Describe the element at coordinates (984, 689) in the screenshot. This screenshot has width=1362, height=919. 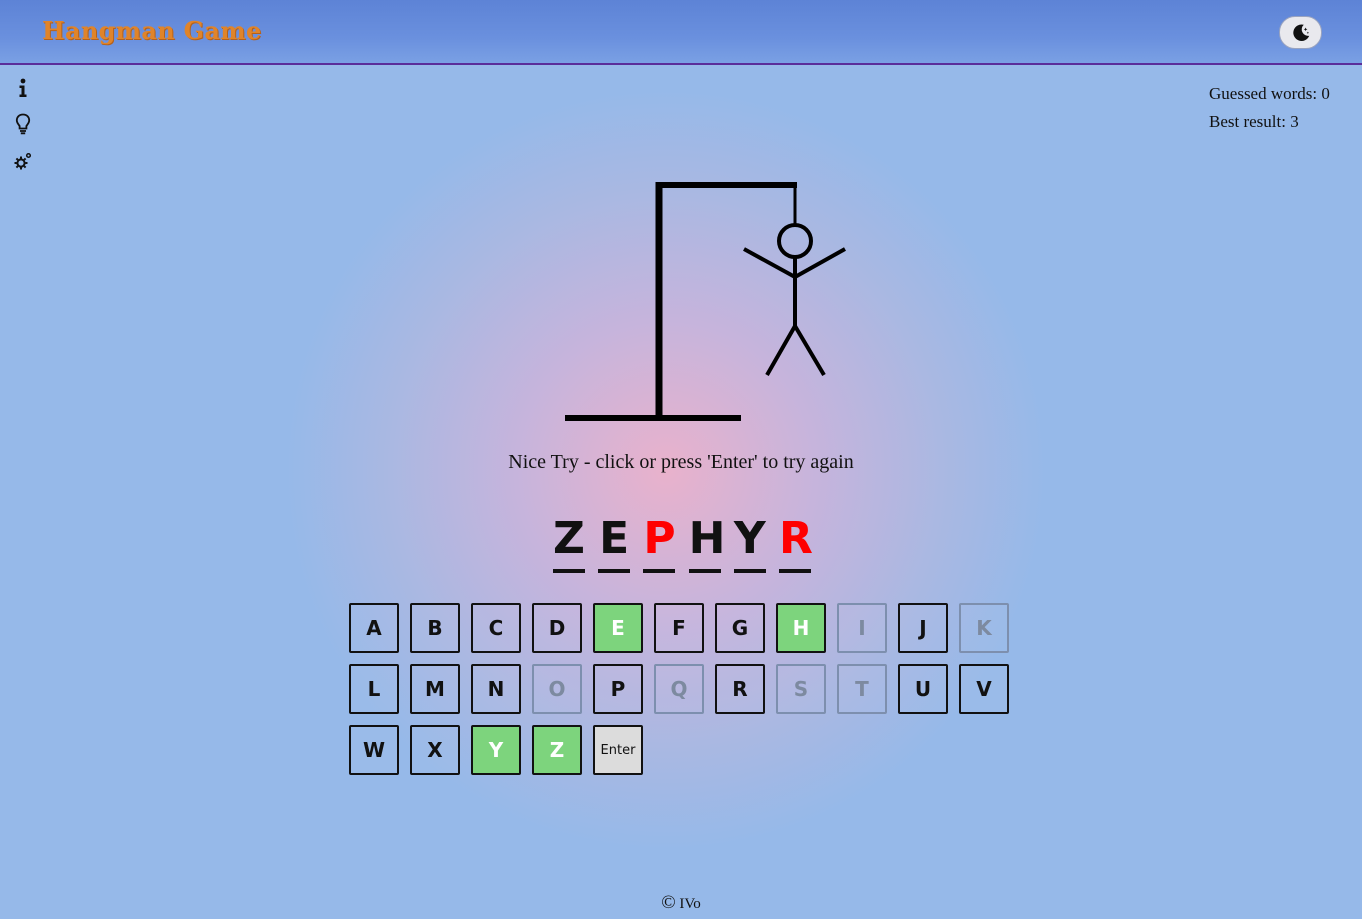
I see `letter-key-v: V` at that location.